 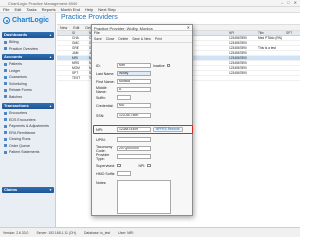 What do you see at coordinates (5, 139) in the screenshot?
I see `closing-icon` at bounding box center [5, 139].